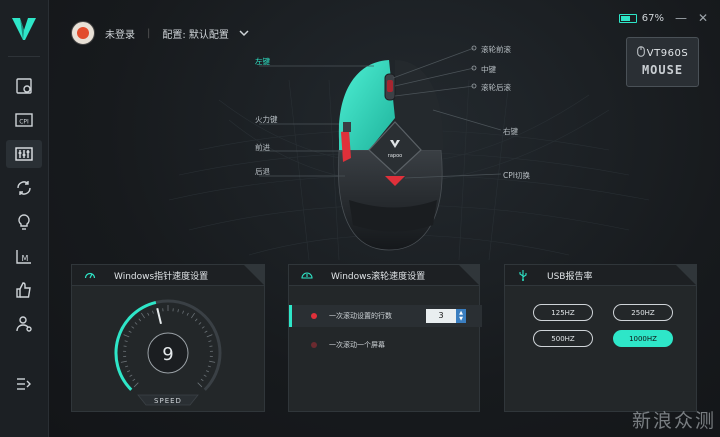  What do you see at coordinates (314, 316) in the screenshot?
I see `radio-selected` at bounding box center [314, 316].